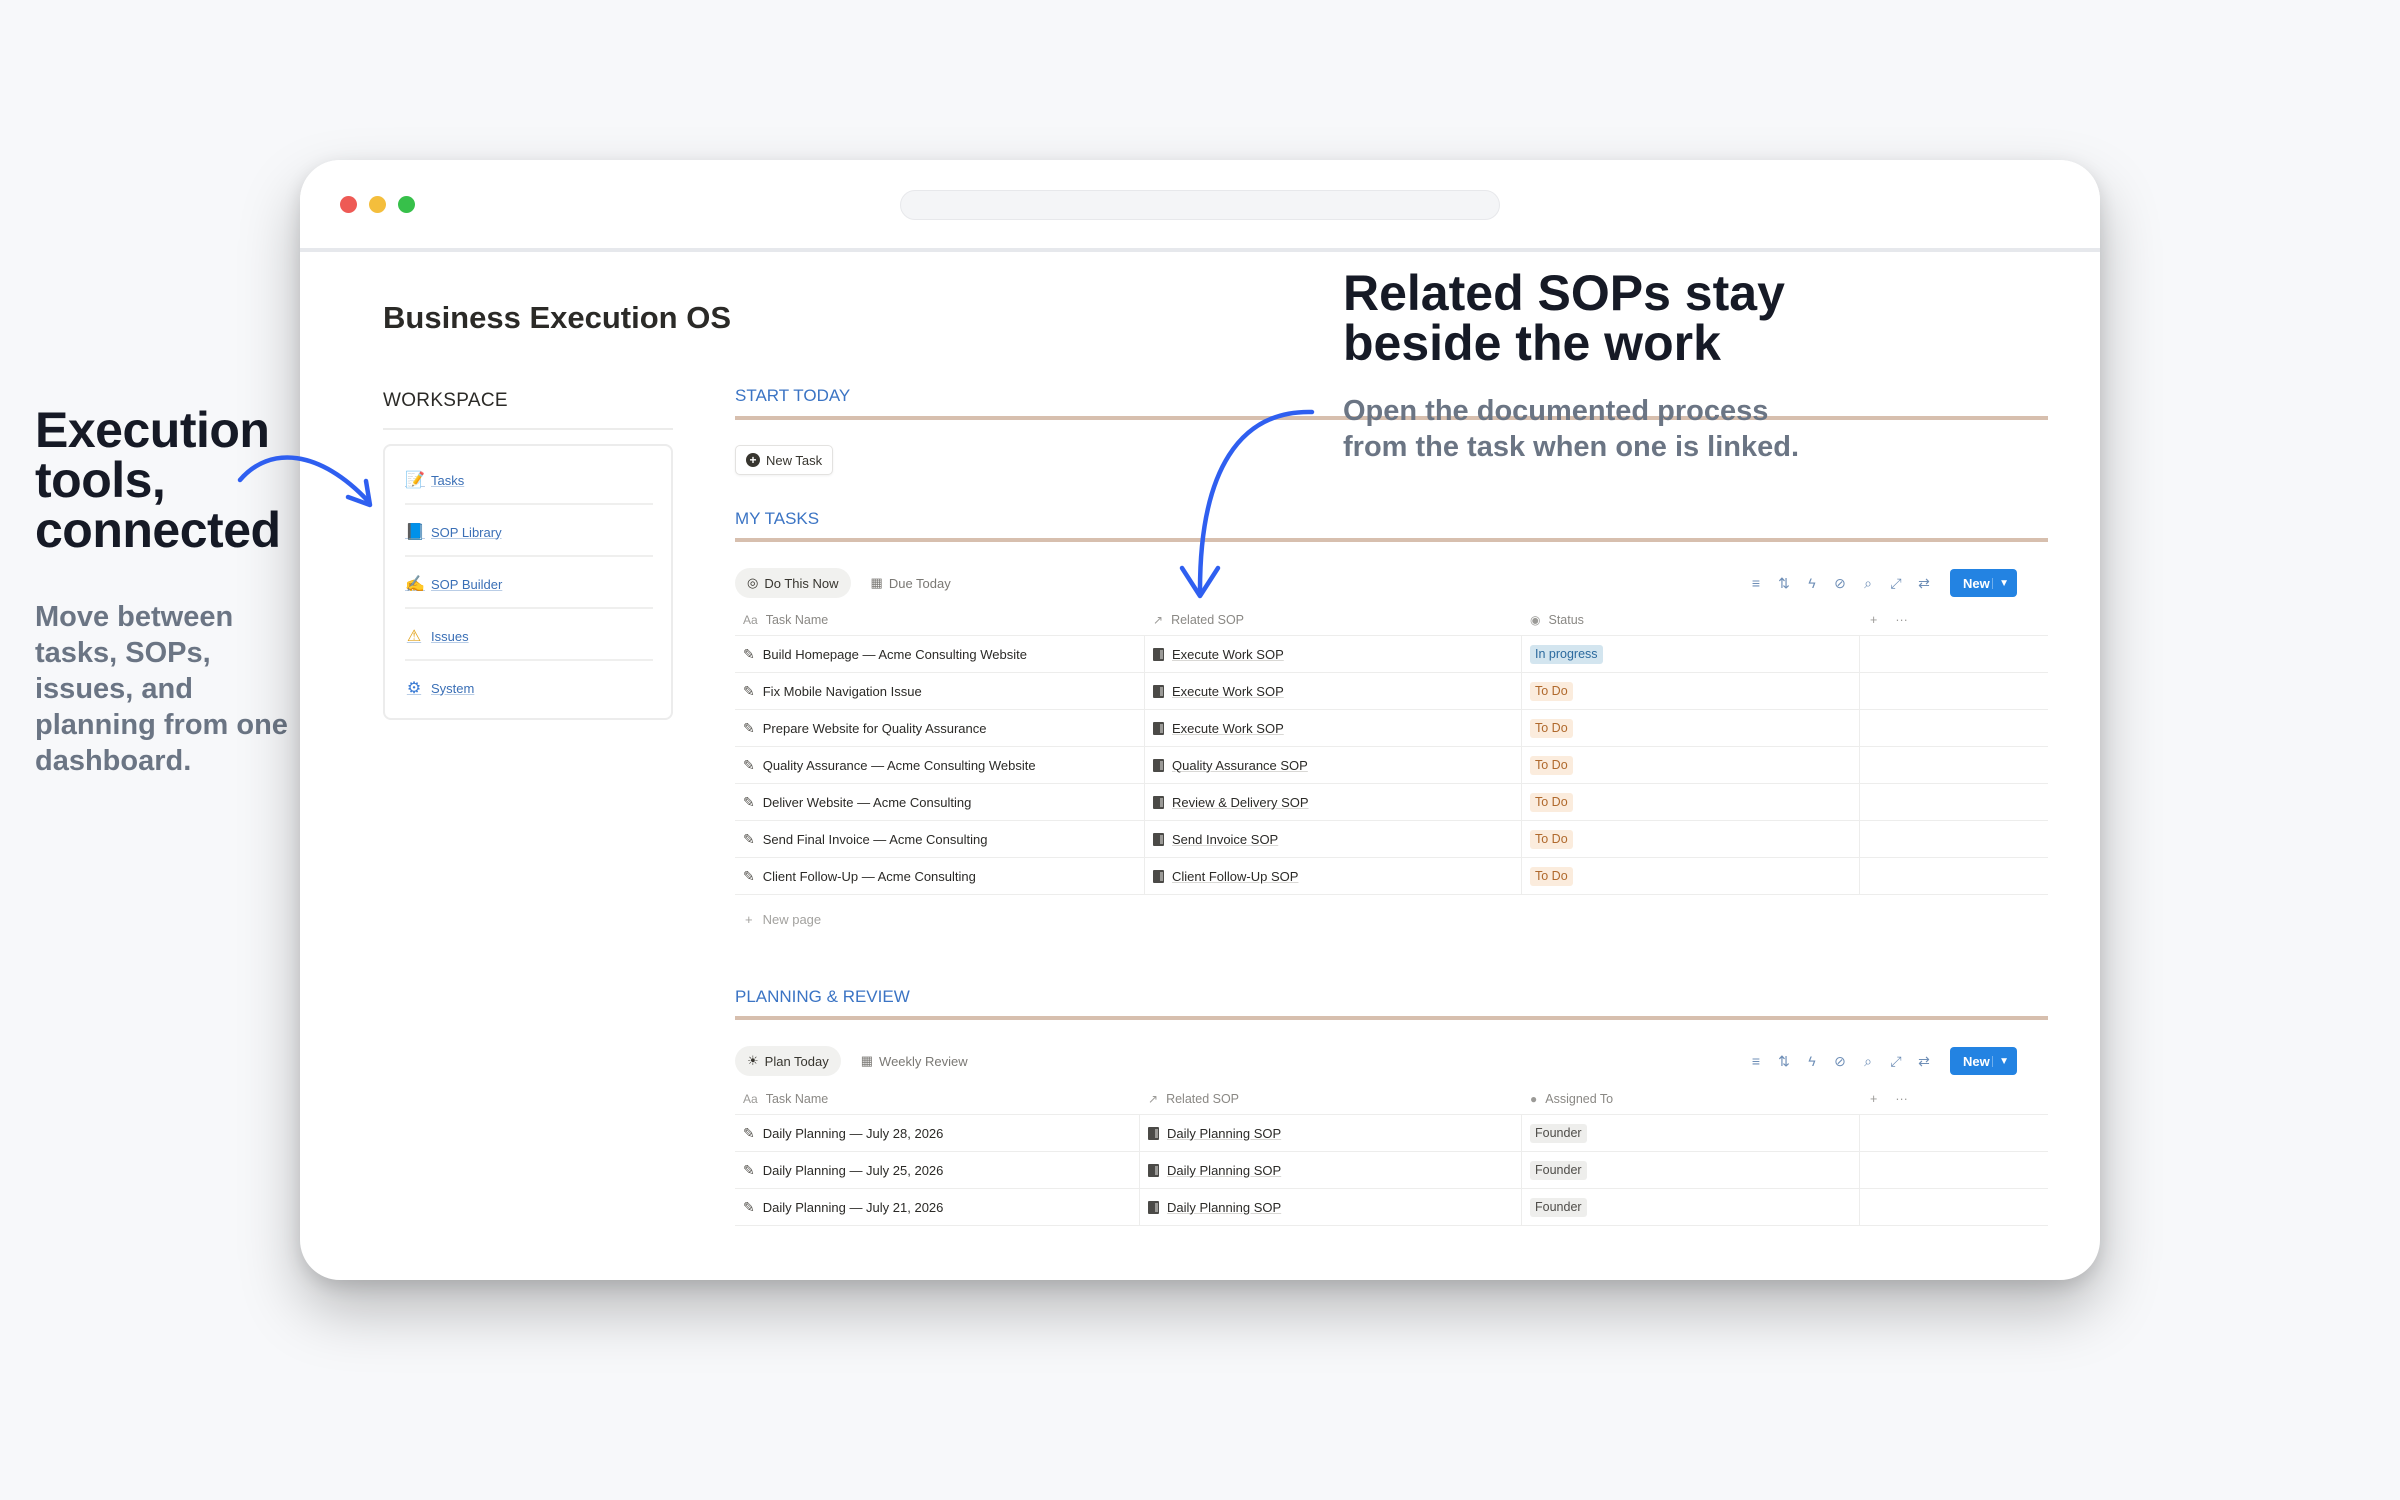  I want to click on add-property-icon: +, so click(1873, 1099).